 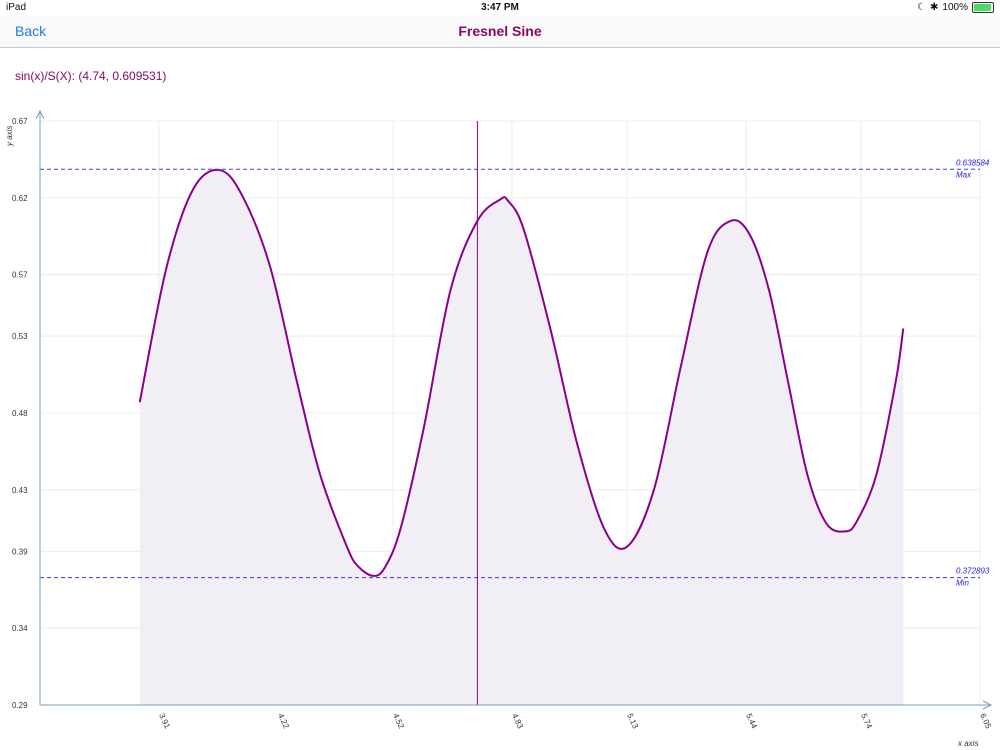 What do you see at coordinates (962, 583) in the screenshot?
I see `min-label: Min` at bounding box center [962, 583].